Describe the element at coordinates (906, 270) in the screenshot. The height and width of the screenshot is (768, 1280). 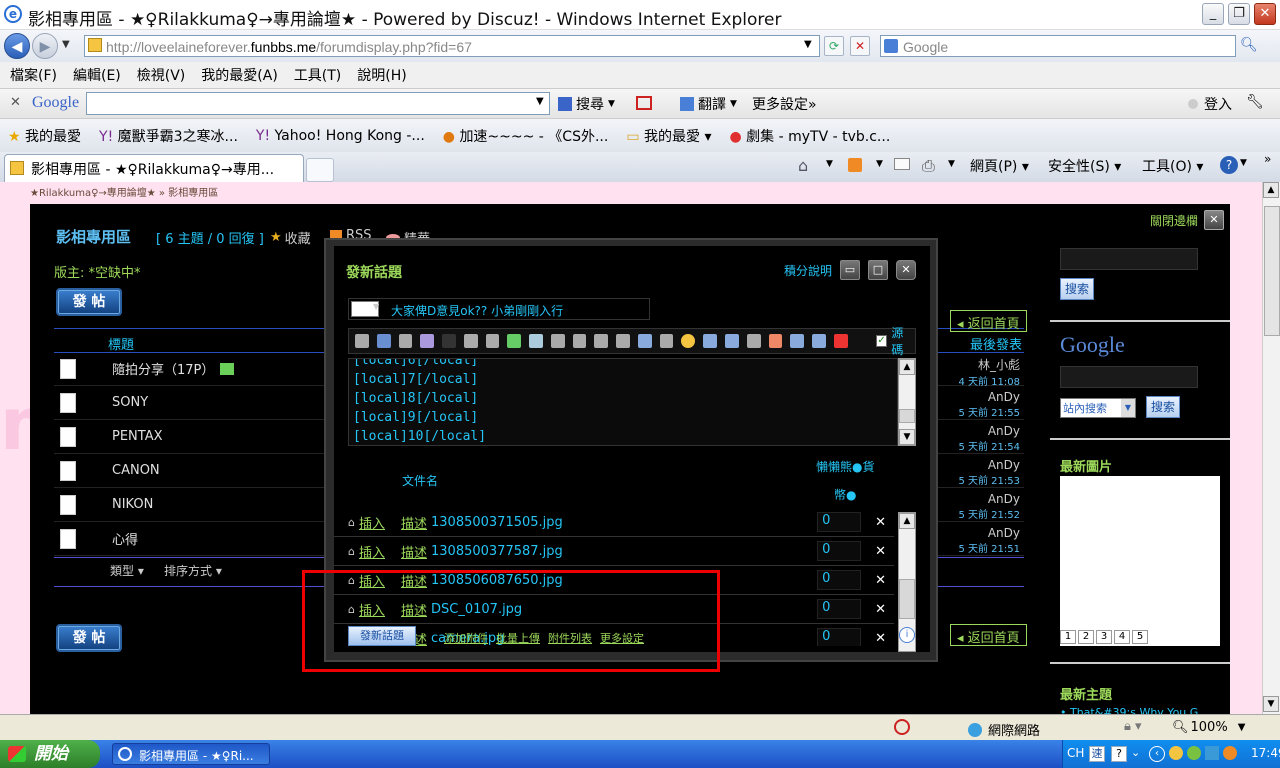
I see `close-dialog-icon: ✕` at that location.